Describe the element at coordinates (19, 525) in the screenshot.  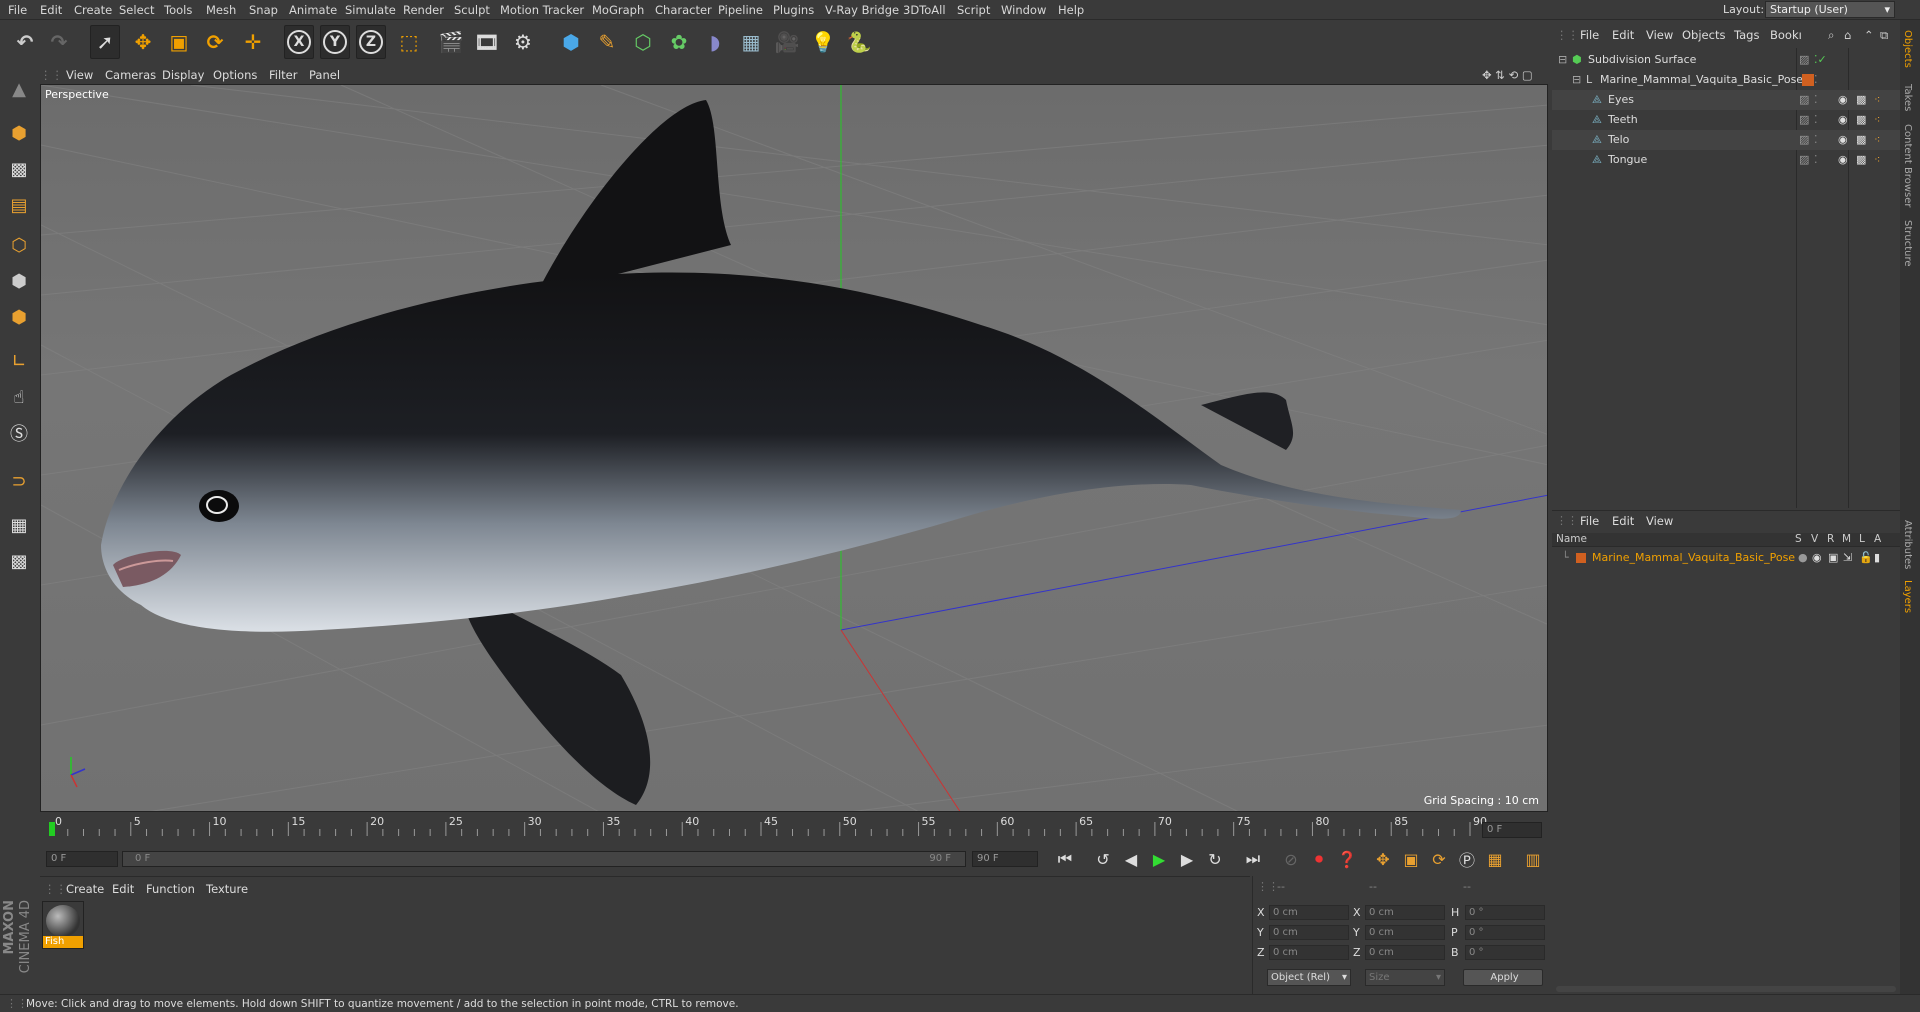
I see `lock-workplane-icon: ▦` at that location.